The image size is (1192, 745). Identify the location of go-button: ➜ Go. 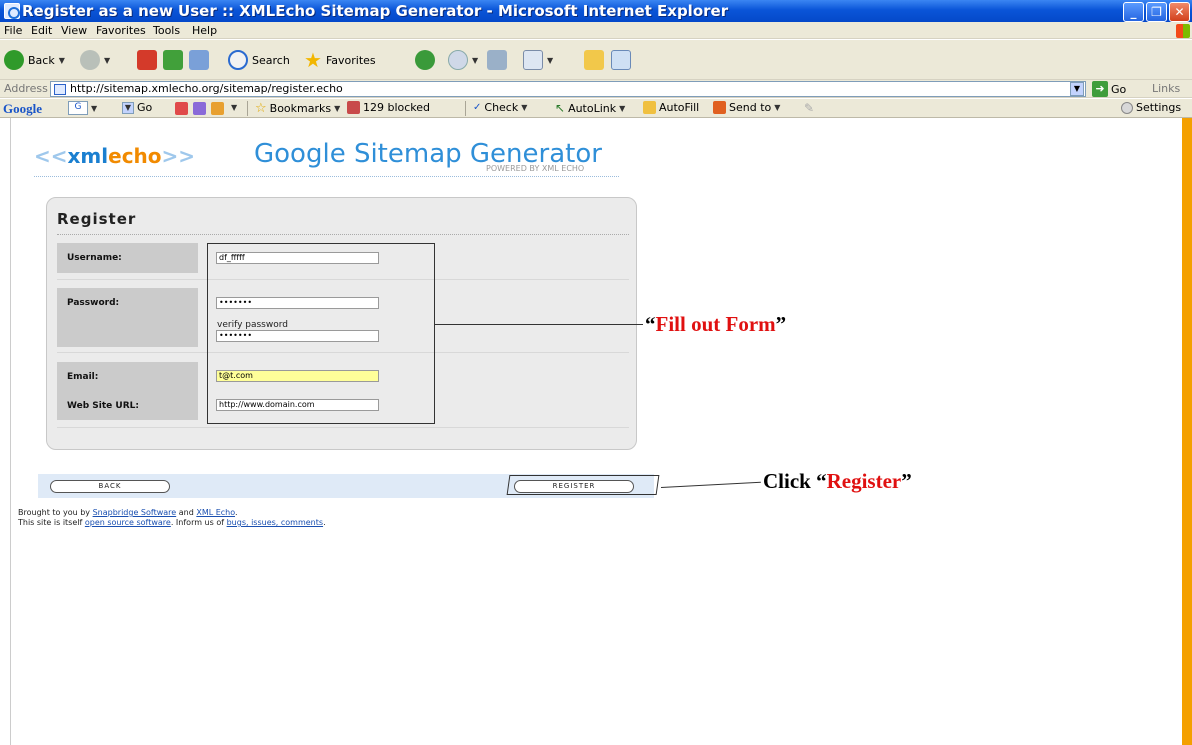
(1109, 89).